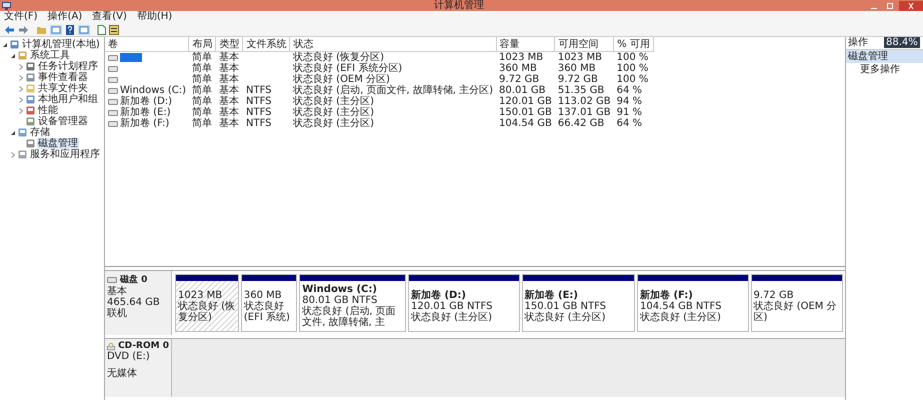 This screenshot has height=400, width=923. What do you see at coordinates (584, 101) in the screenshot?
I see `table-cell: 113.02 GB` at bounding box center [584, 101].